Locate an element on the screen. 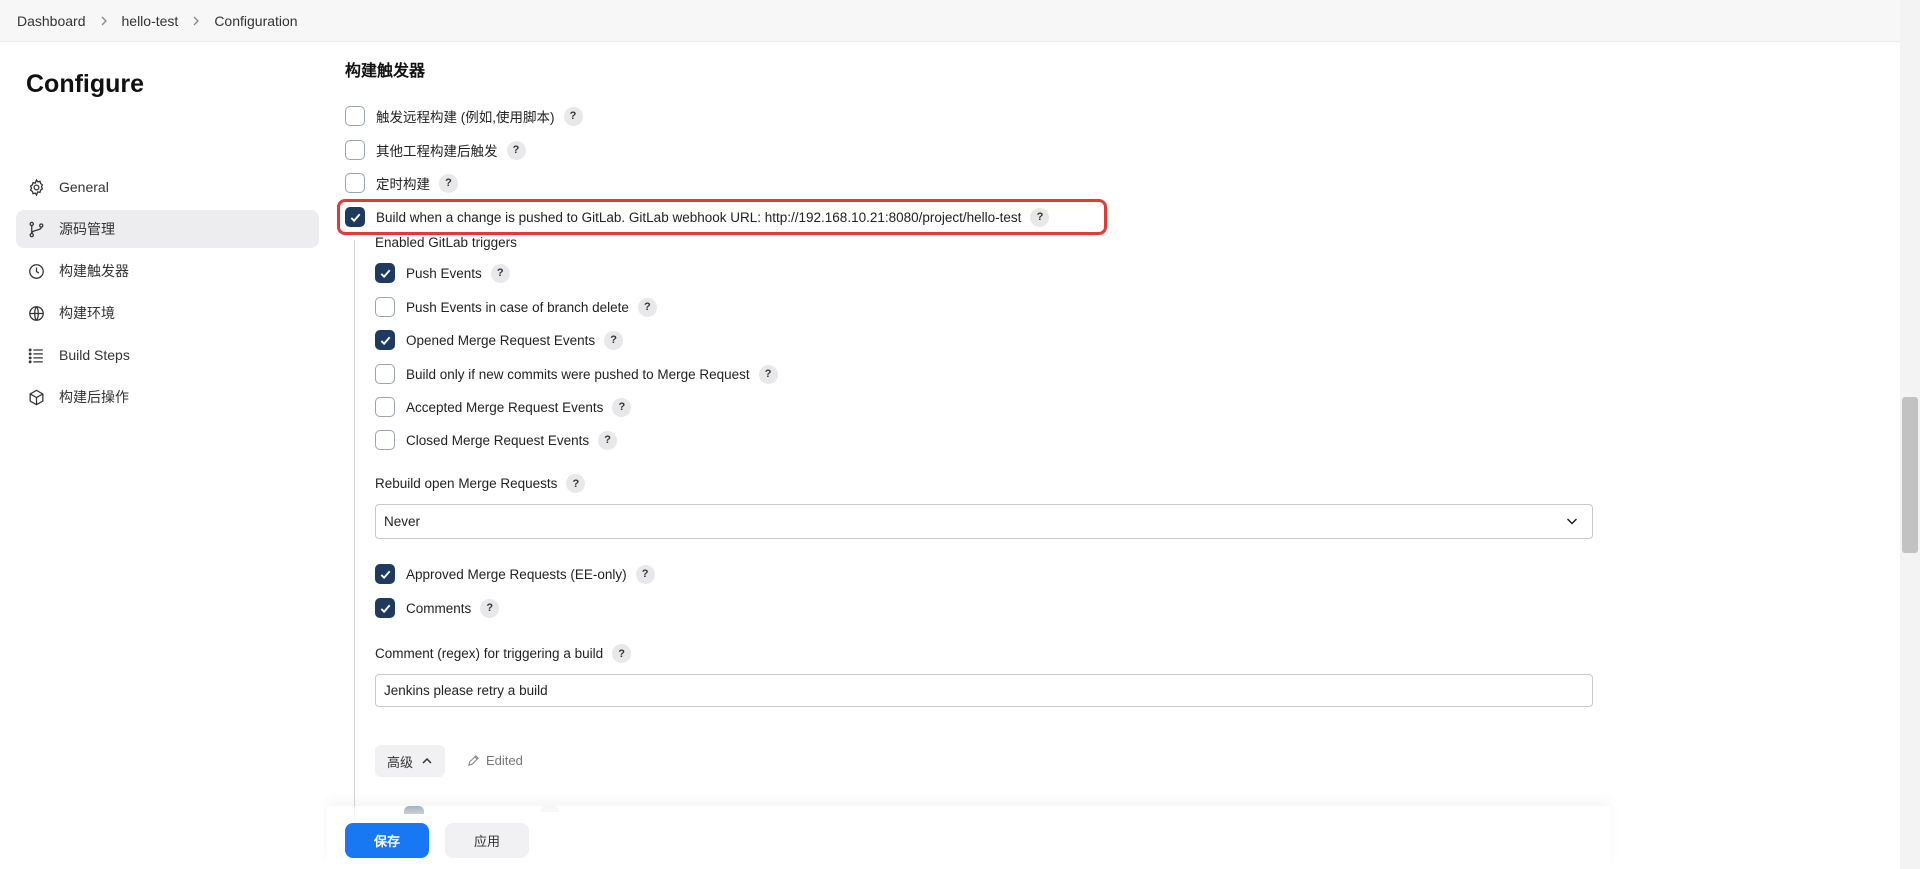  comment-regex-label-row: Comment (regex) for triggering a build ? is located at coordinates (503, 653).